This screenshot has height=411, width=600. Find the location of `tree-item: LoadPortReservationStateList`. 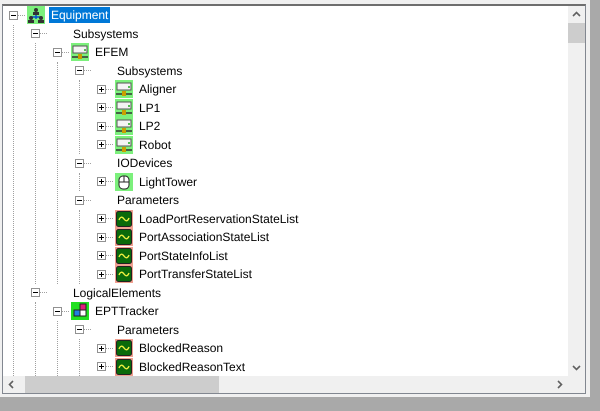

tree-item: LoadPortReservationStateList is located at coordinates (218, 218).